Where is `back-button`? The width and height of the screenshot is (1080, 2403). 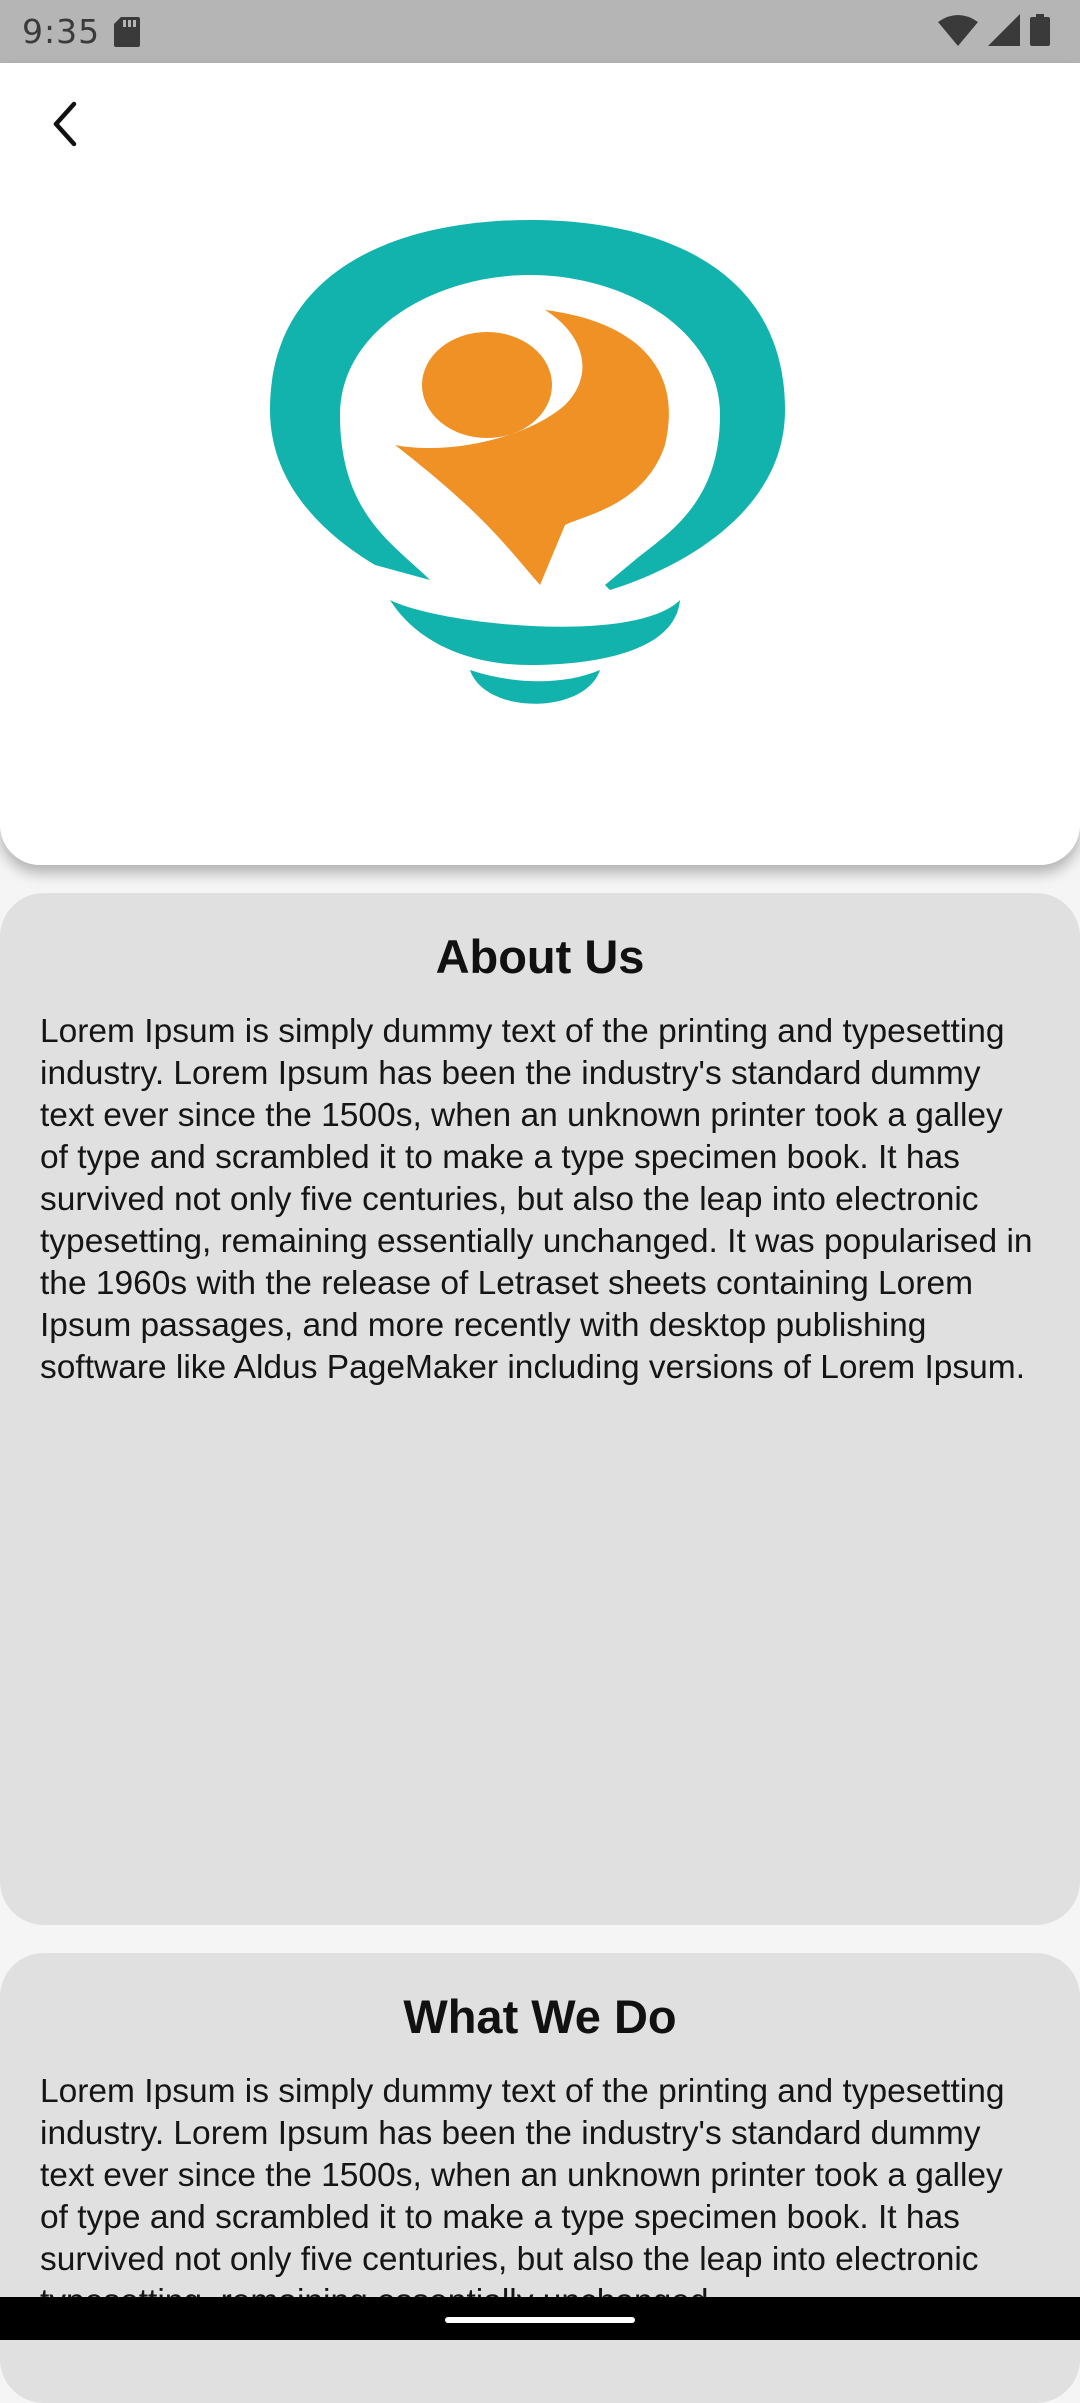 back-button is located at coordinates (66, 126).